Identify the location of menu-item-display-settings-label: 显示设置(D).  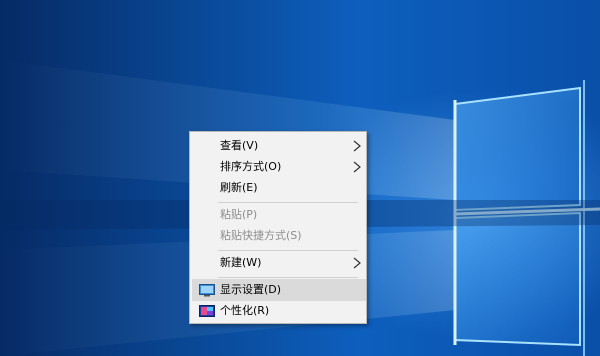
(251, 289).